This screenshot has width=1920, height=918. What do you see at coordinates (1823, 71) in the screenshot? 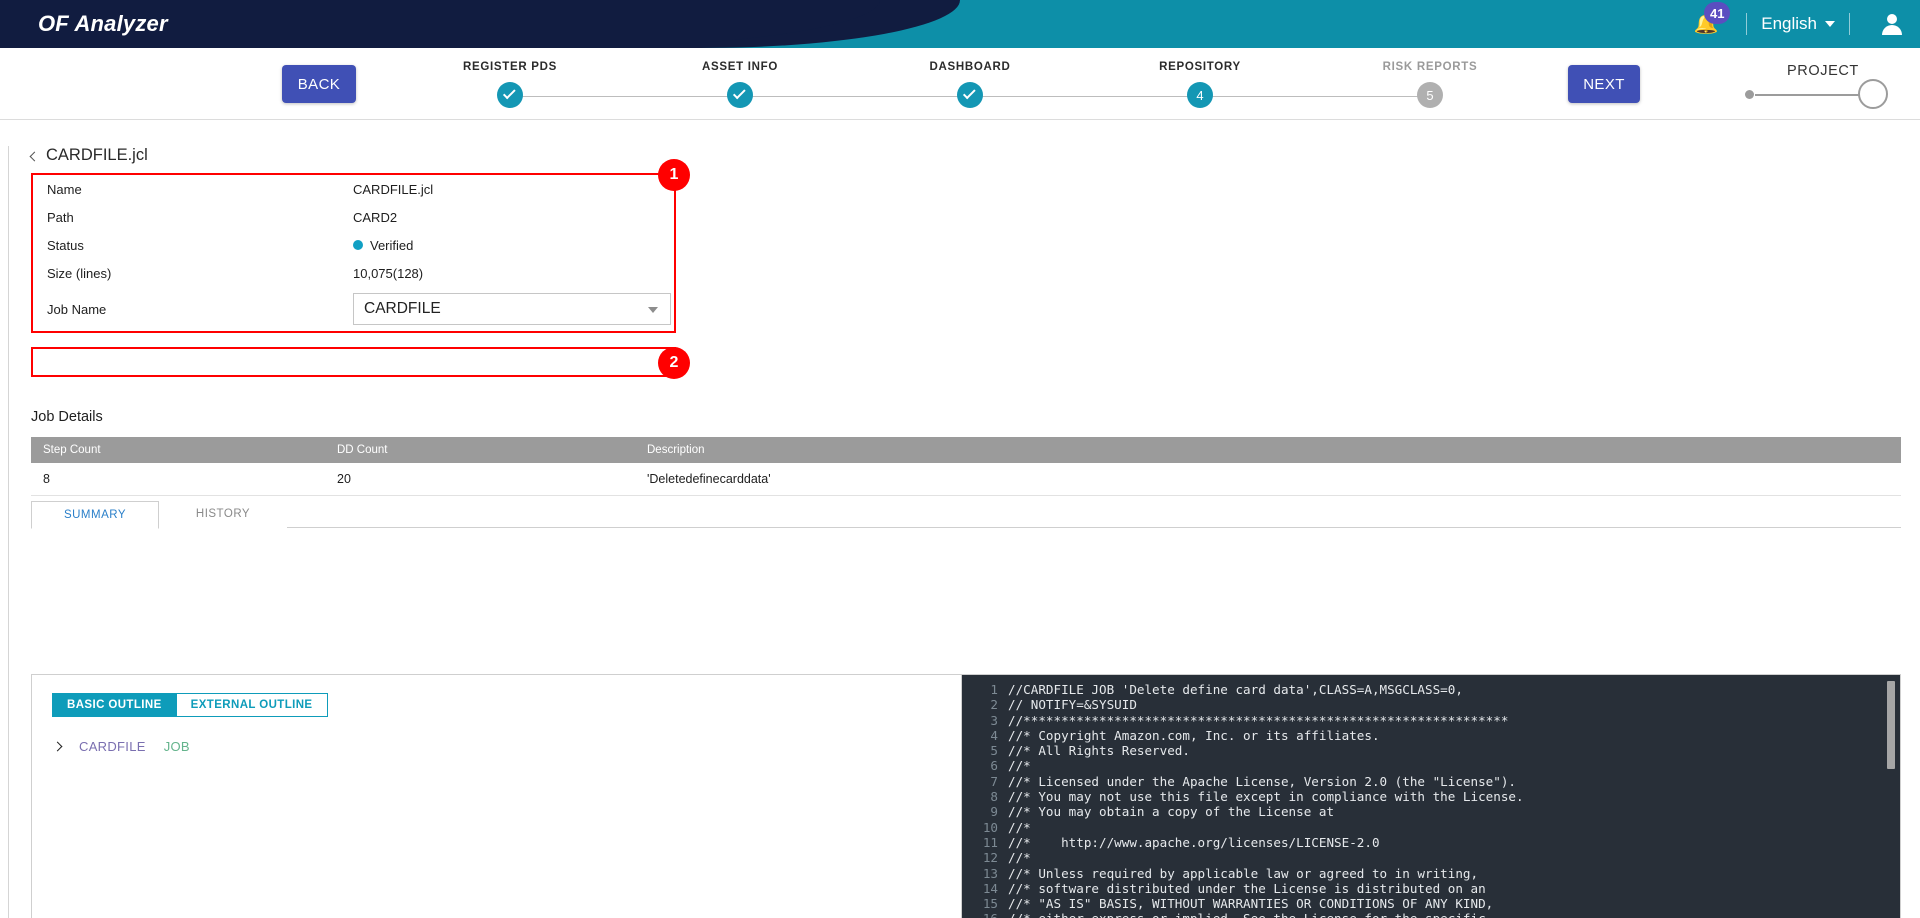
I see `project-label: PROJECT` at bounding box center [1823, 71].